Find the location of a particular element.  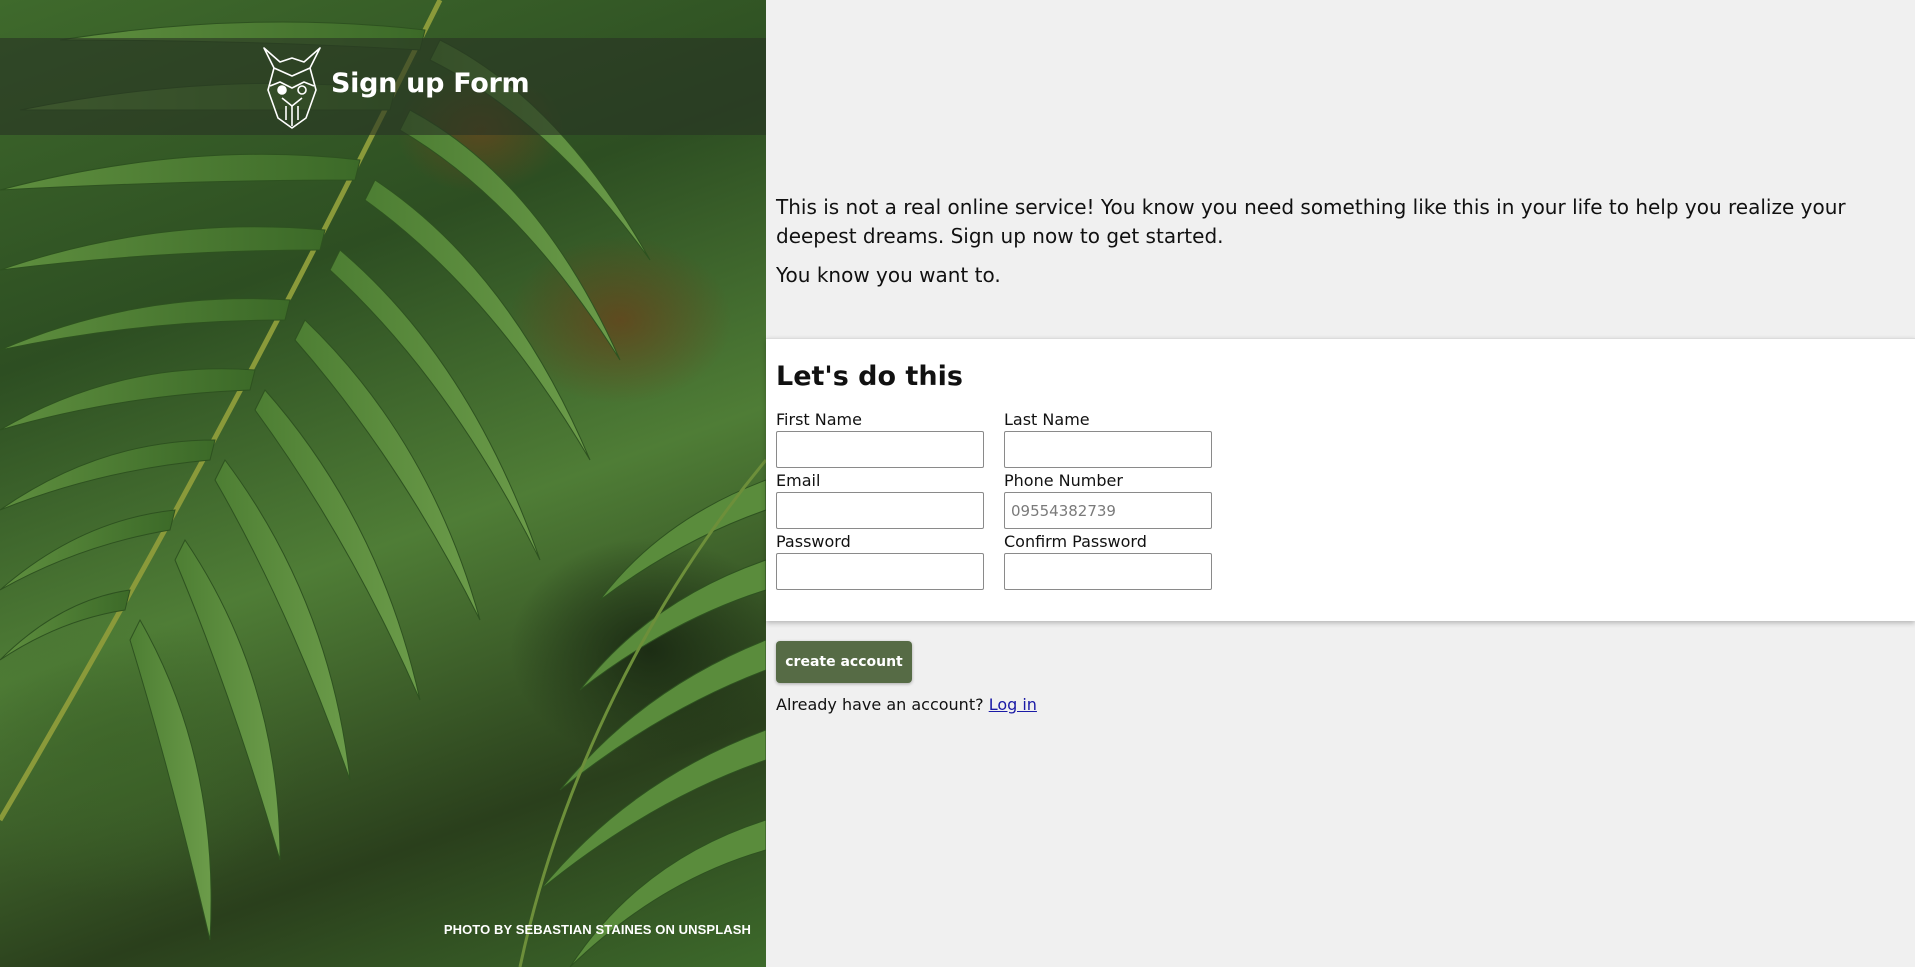

first-name-input is located at coordinates (880, 449).